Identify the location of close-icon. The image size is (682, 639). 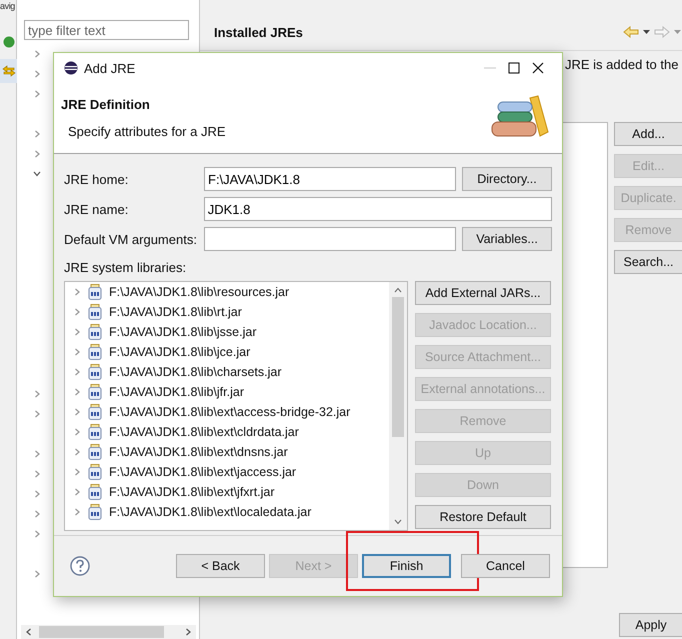
(538, 68).